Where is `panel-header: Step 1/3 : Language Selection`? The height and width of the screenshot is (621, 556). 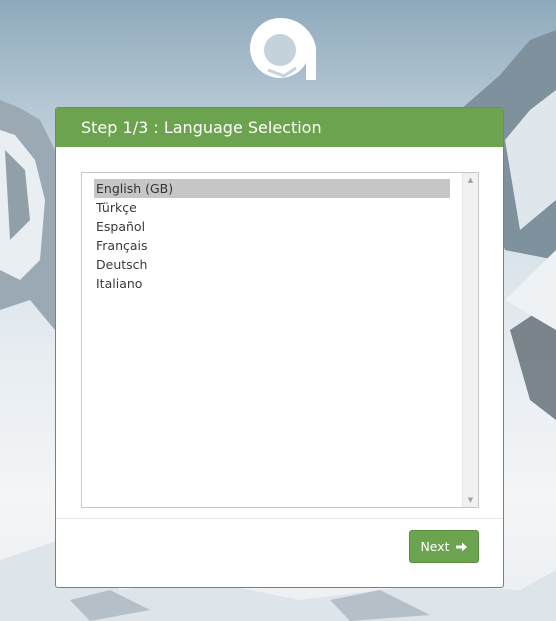
panel-header: Step 1/3 : Language Selection is located at coordinates (279, 127).